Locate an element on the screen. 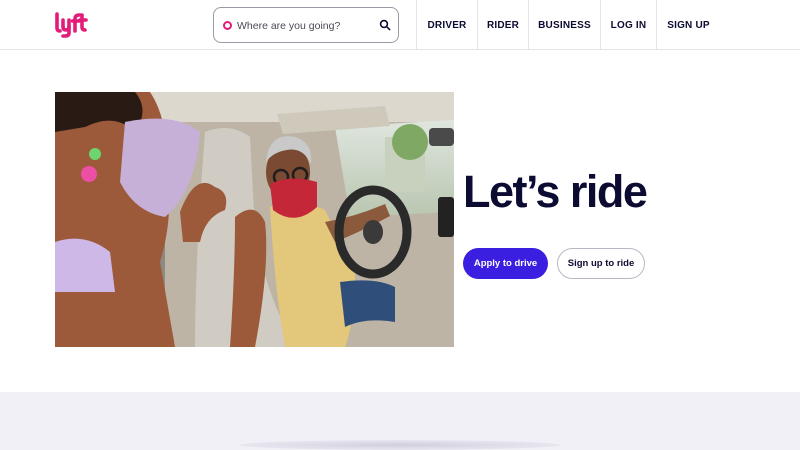 The image size is (800, 450). nav-business: BUSINESS is located at coordinates (564, 25).